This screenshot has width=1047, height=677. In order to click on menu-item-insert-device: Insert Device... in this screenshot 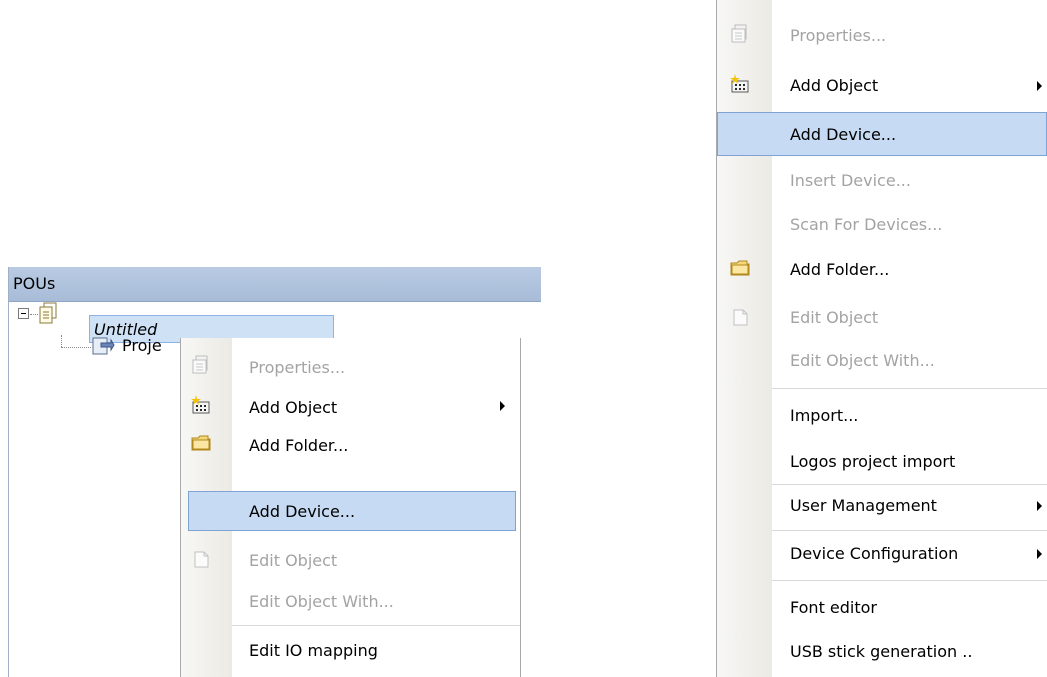, I will do `click(882, 182)`.